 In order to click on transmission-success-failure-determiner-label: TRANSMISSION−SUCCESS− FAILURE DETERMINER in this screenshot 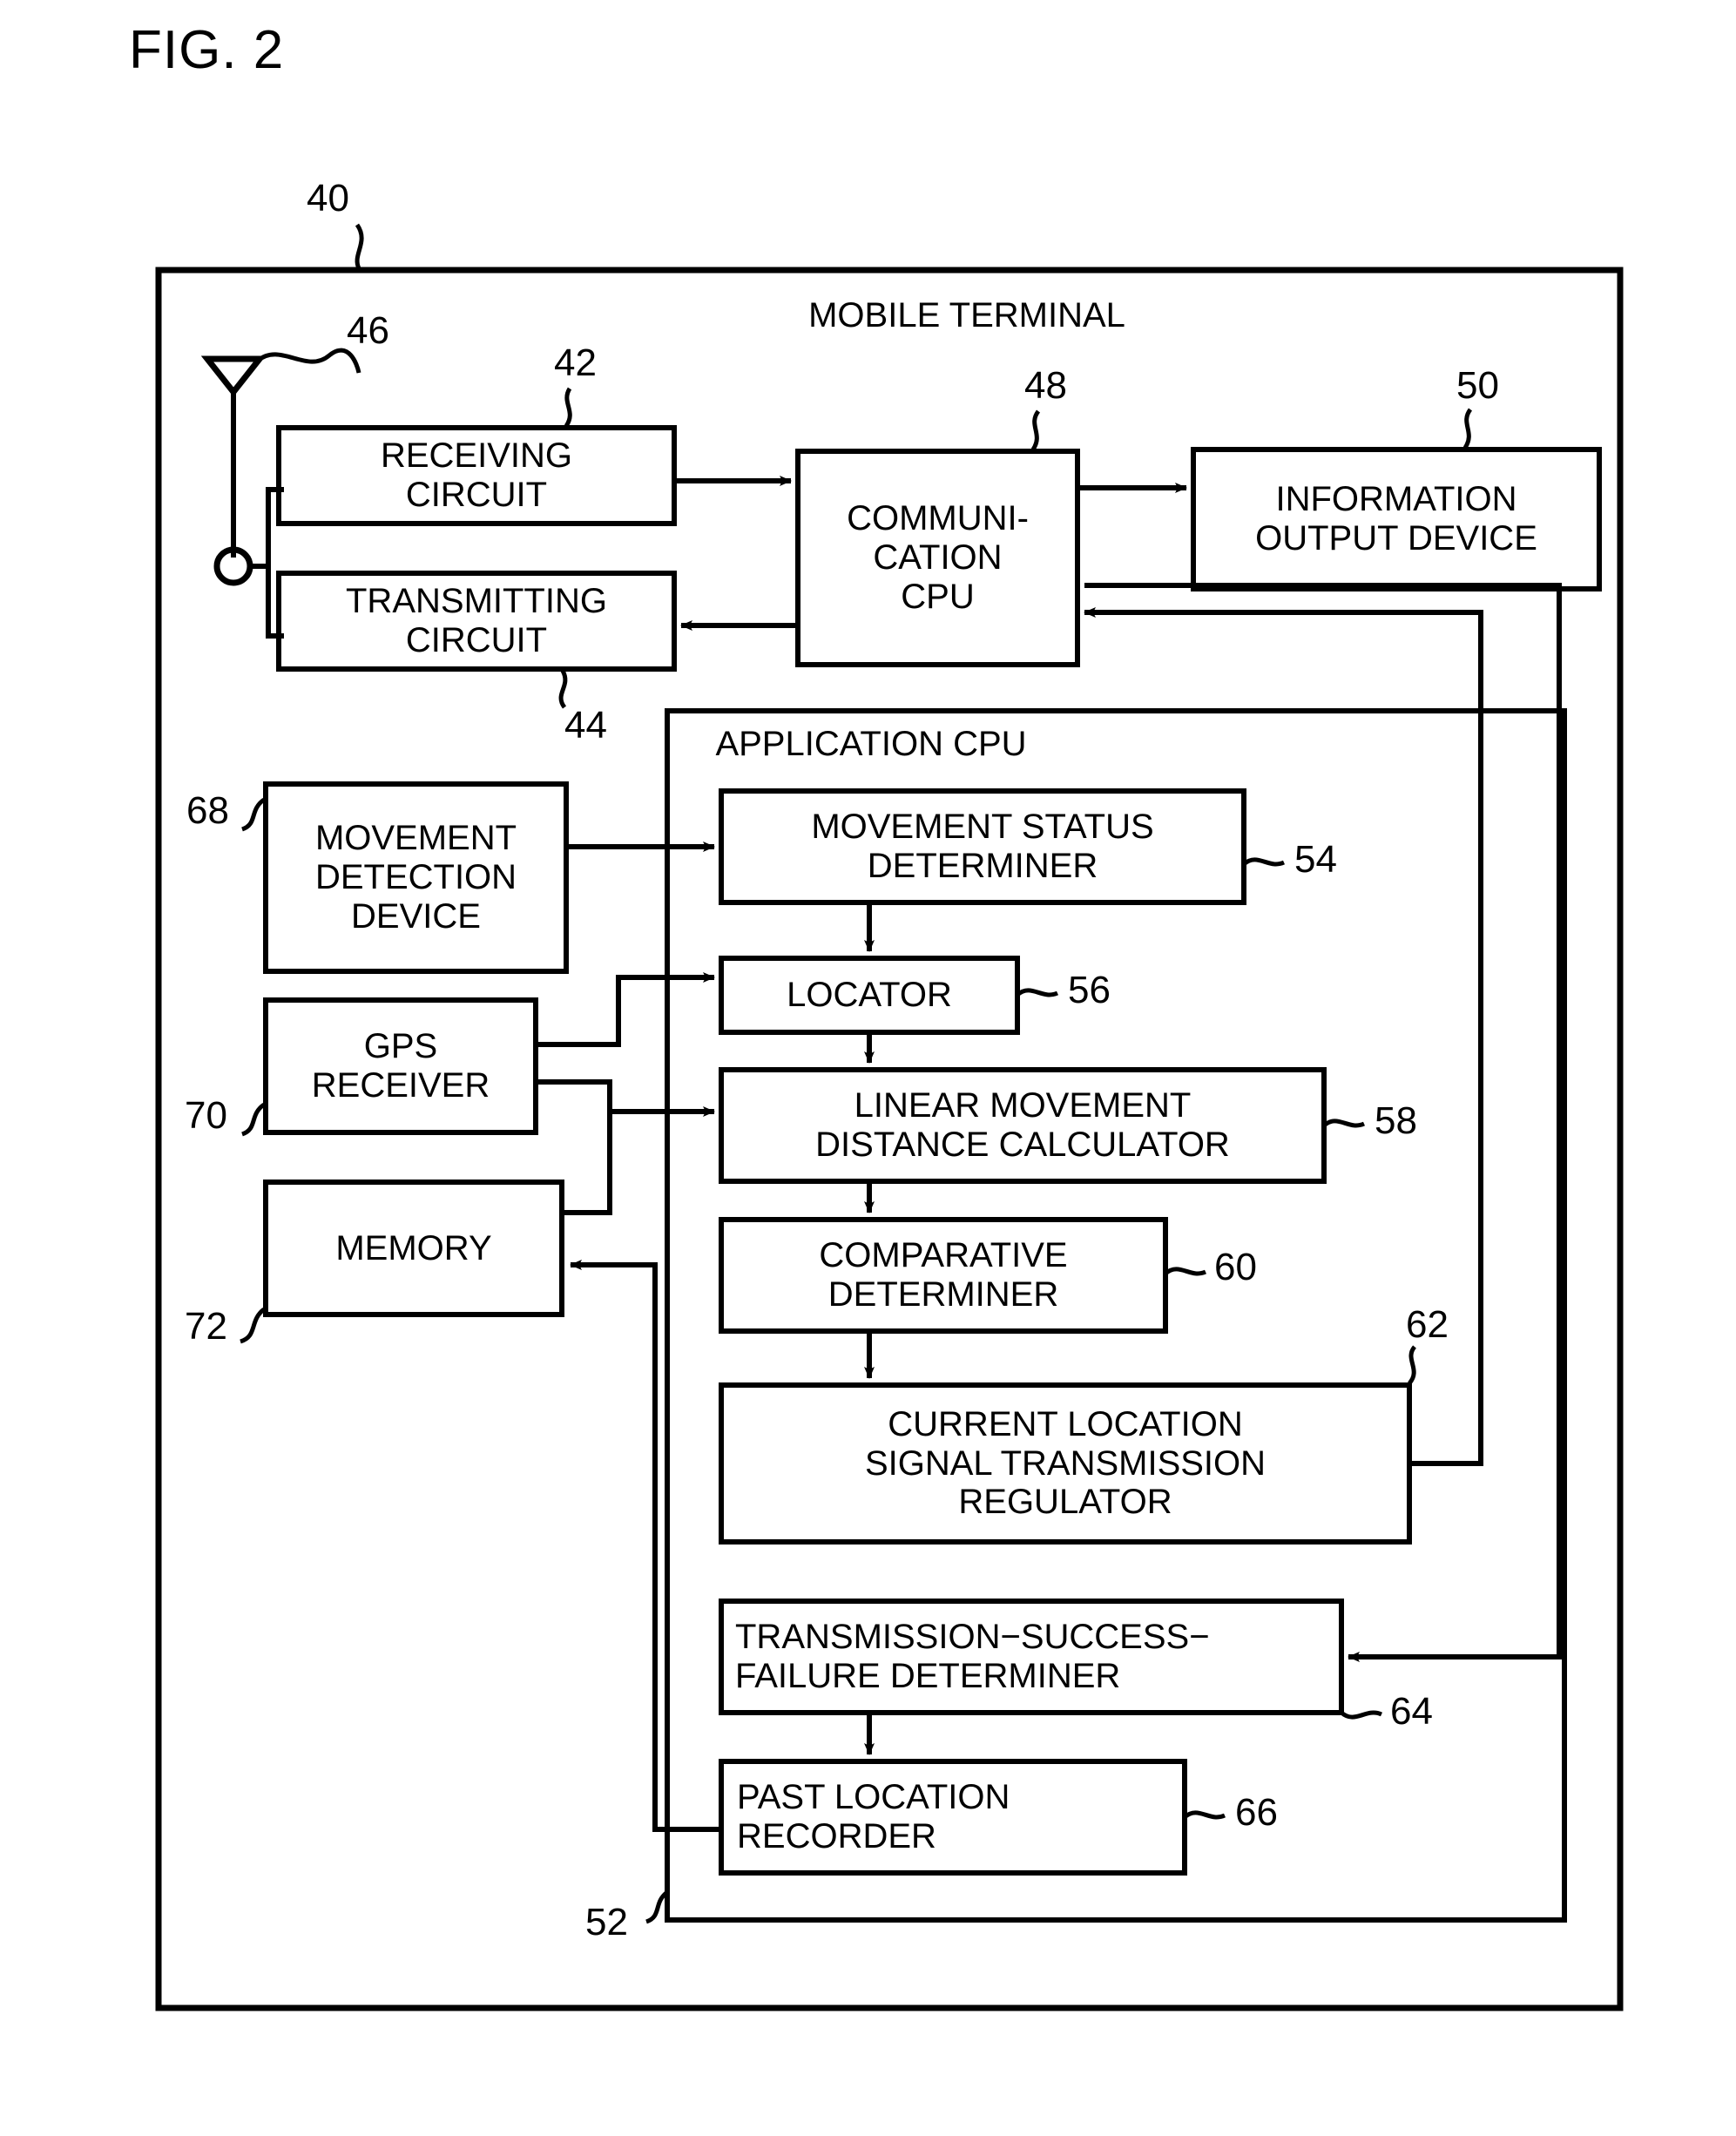, I will do `click(972, 1656)`.